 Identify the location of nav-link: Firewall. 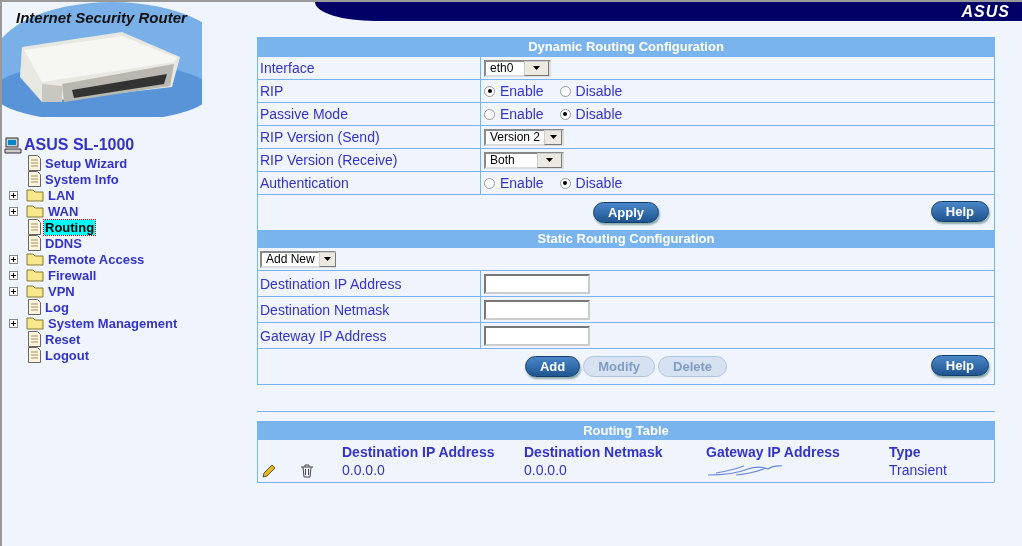
(72, 275).